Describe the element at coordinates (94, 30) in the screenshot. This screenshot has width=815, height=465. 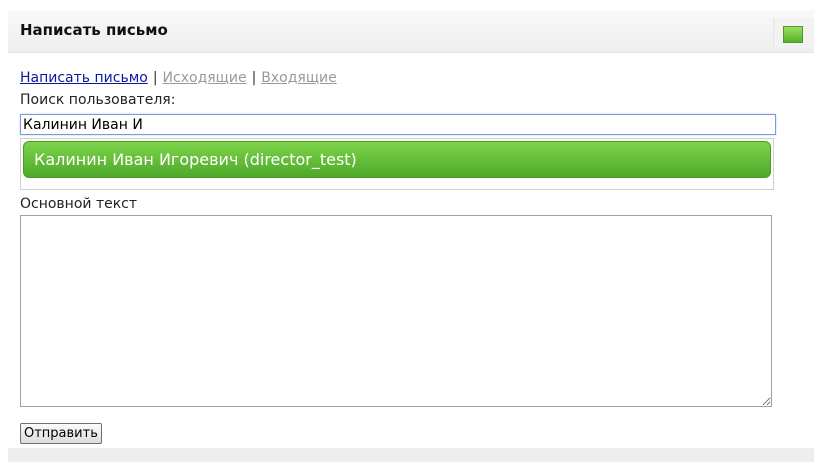
I see `panel-title: Написать письмо` at that location.